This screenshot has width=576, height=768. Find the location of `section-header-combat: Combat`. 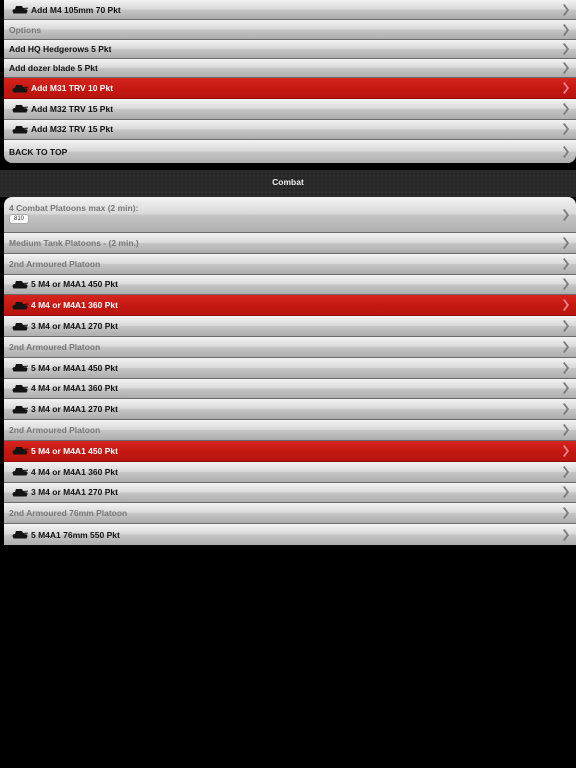

section-header-combat: Combat is located at coordinates (288, 183).